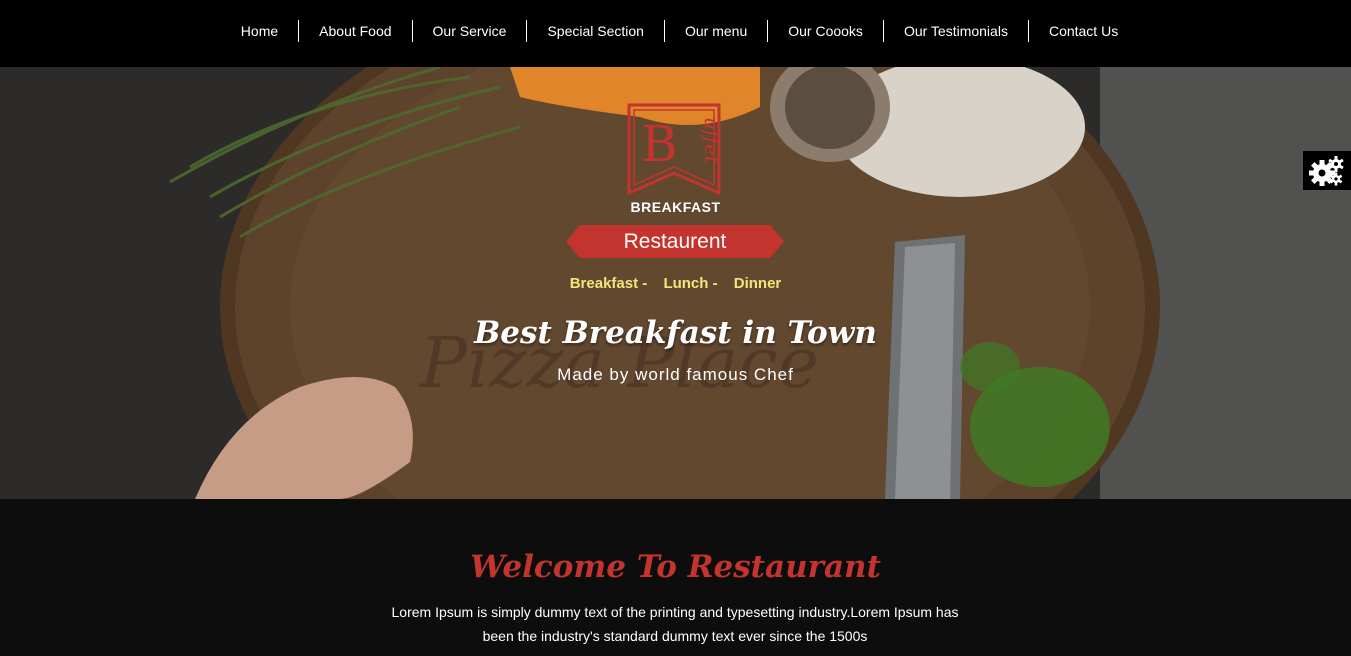 This screenshot has height=656, width=1351. What do you see at coordinates (1082, 31) in the screenshot?
I see `nav-item-contact-us: Contact Us` at bounding box center [1082, 31].